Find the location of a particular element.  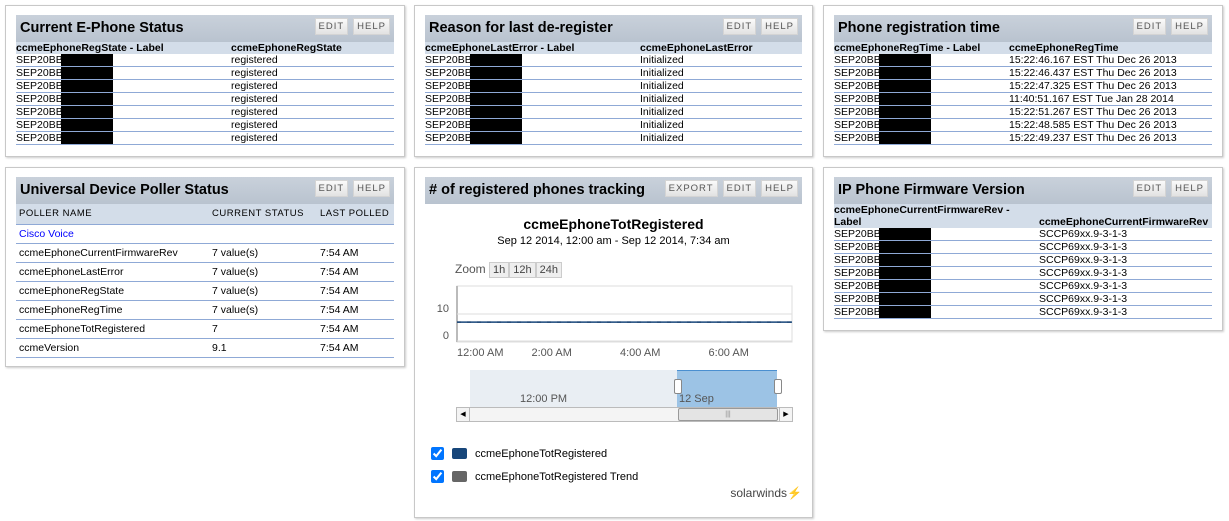

navigator-label: 12:00 PM is located at coordinates (544, 399).